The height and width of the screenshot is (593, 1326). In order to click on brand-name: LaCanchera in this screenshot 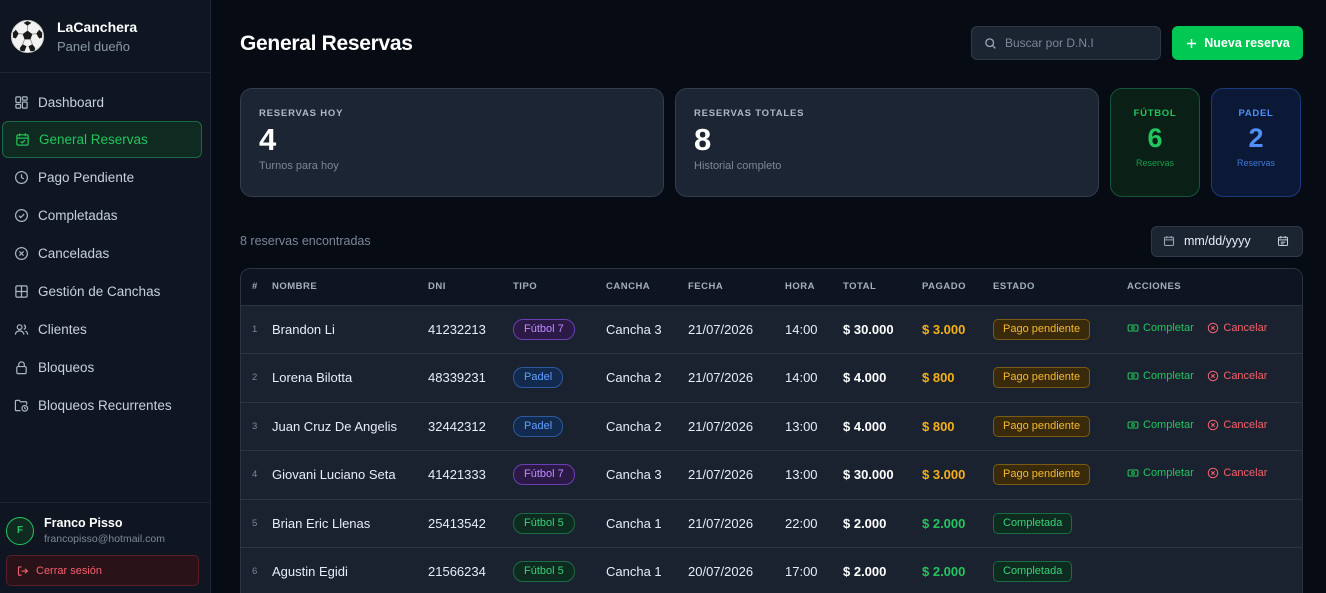, I will do `click(97, 26)`.